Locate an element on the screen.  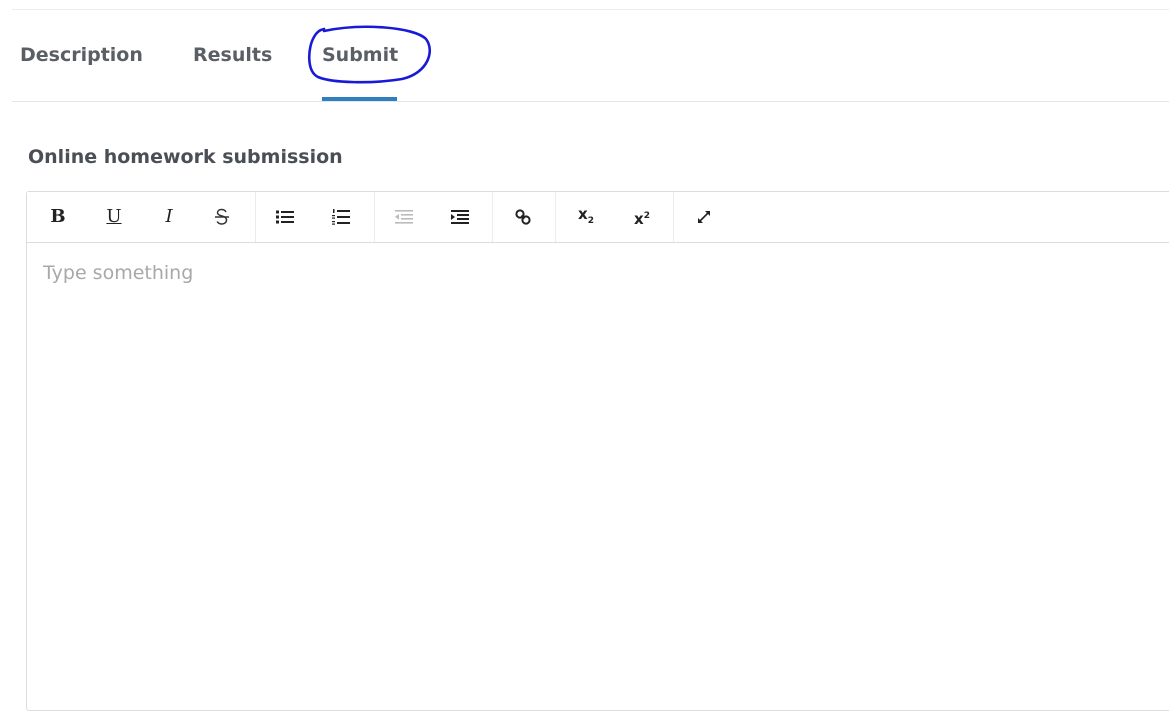
subscript-button: x2 is located at coordinates (586, 217).